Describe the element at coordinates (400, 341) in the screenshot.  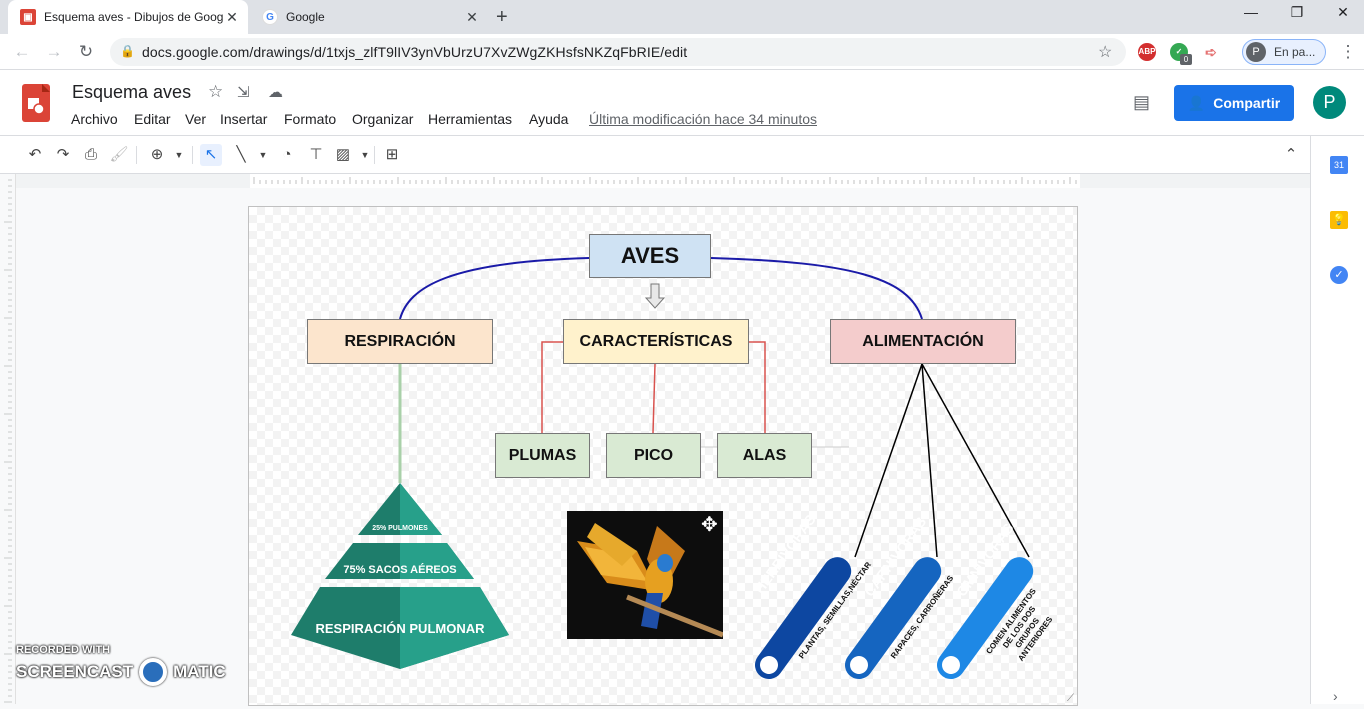
I see `node-respiracion: RESPIRACIÓN` at that location.